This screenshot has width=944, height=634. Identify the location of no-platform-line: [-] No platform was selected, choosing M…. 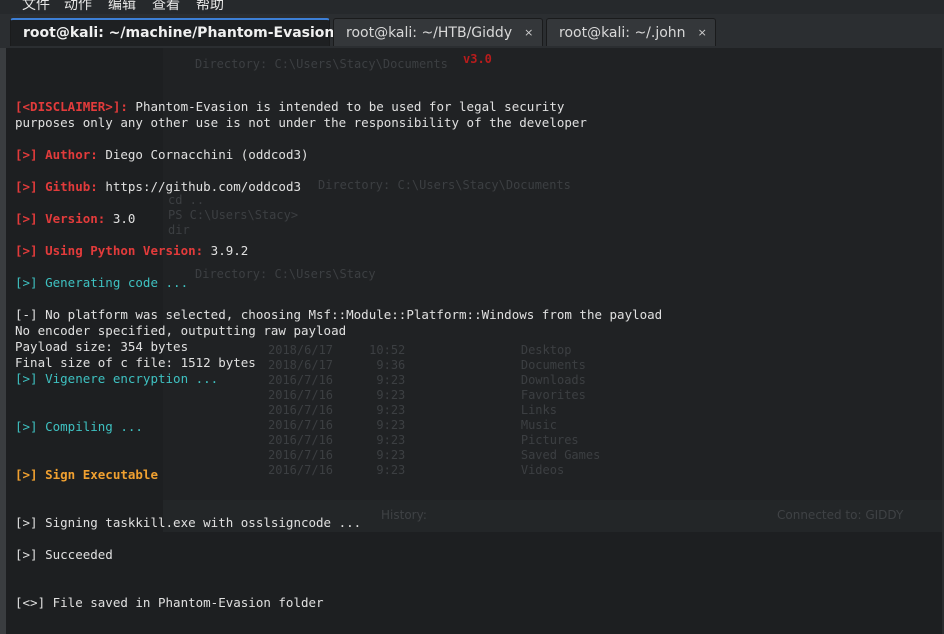
(339, 314).